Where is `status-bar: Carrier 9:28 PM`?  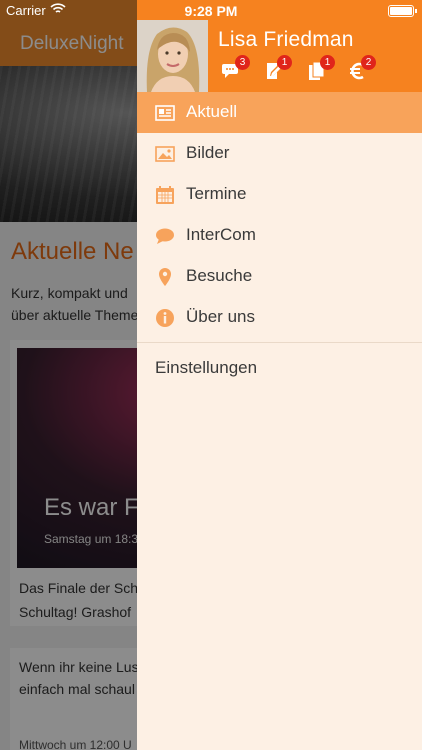
status-bar: Carrier 9:28 PM is located at coordinates (211, 11).